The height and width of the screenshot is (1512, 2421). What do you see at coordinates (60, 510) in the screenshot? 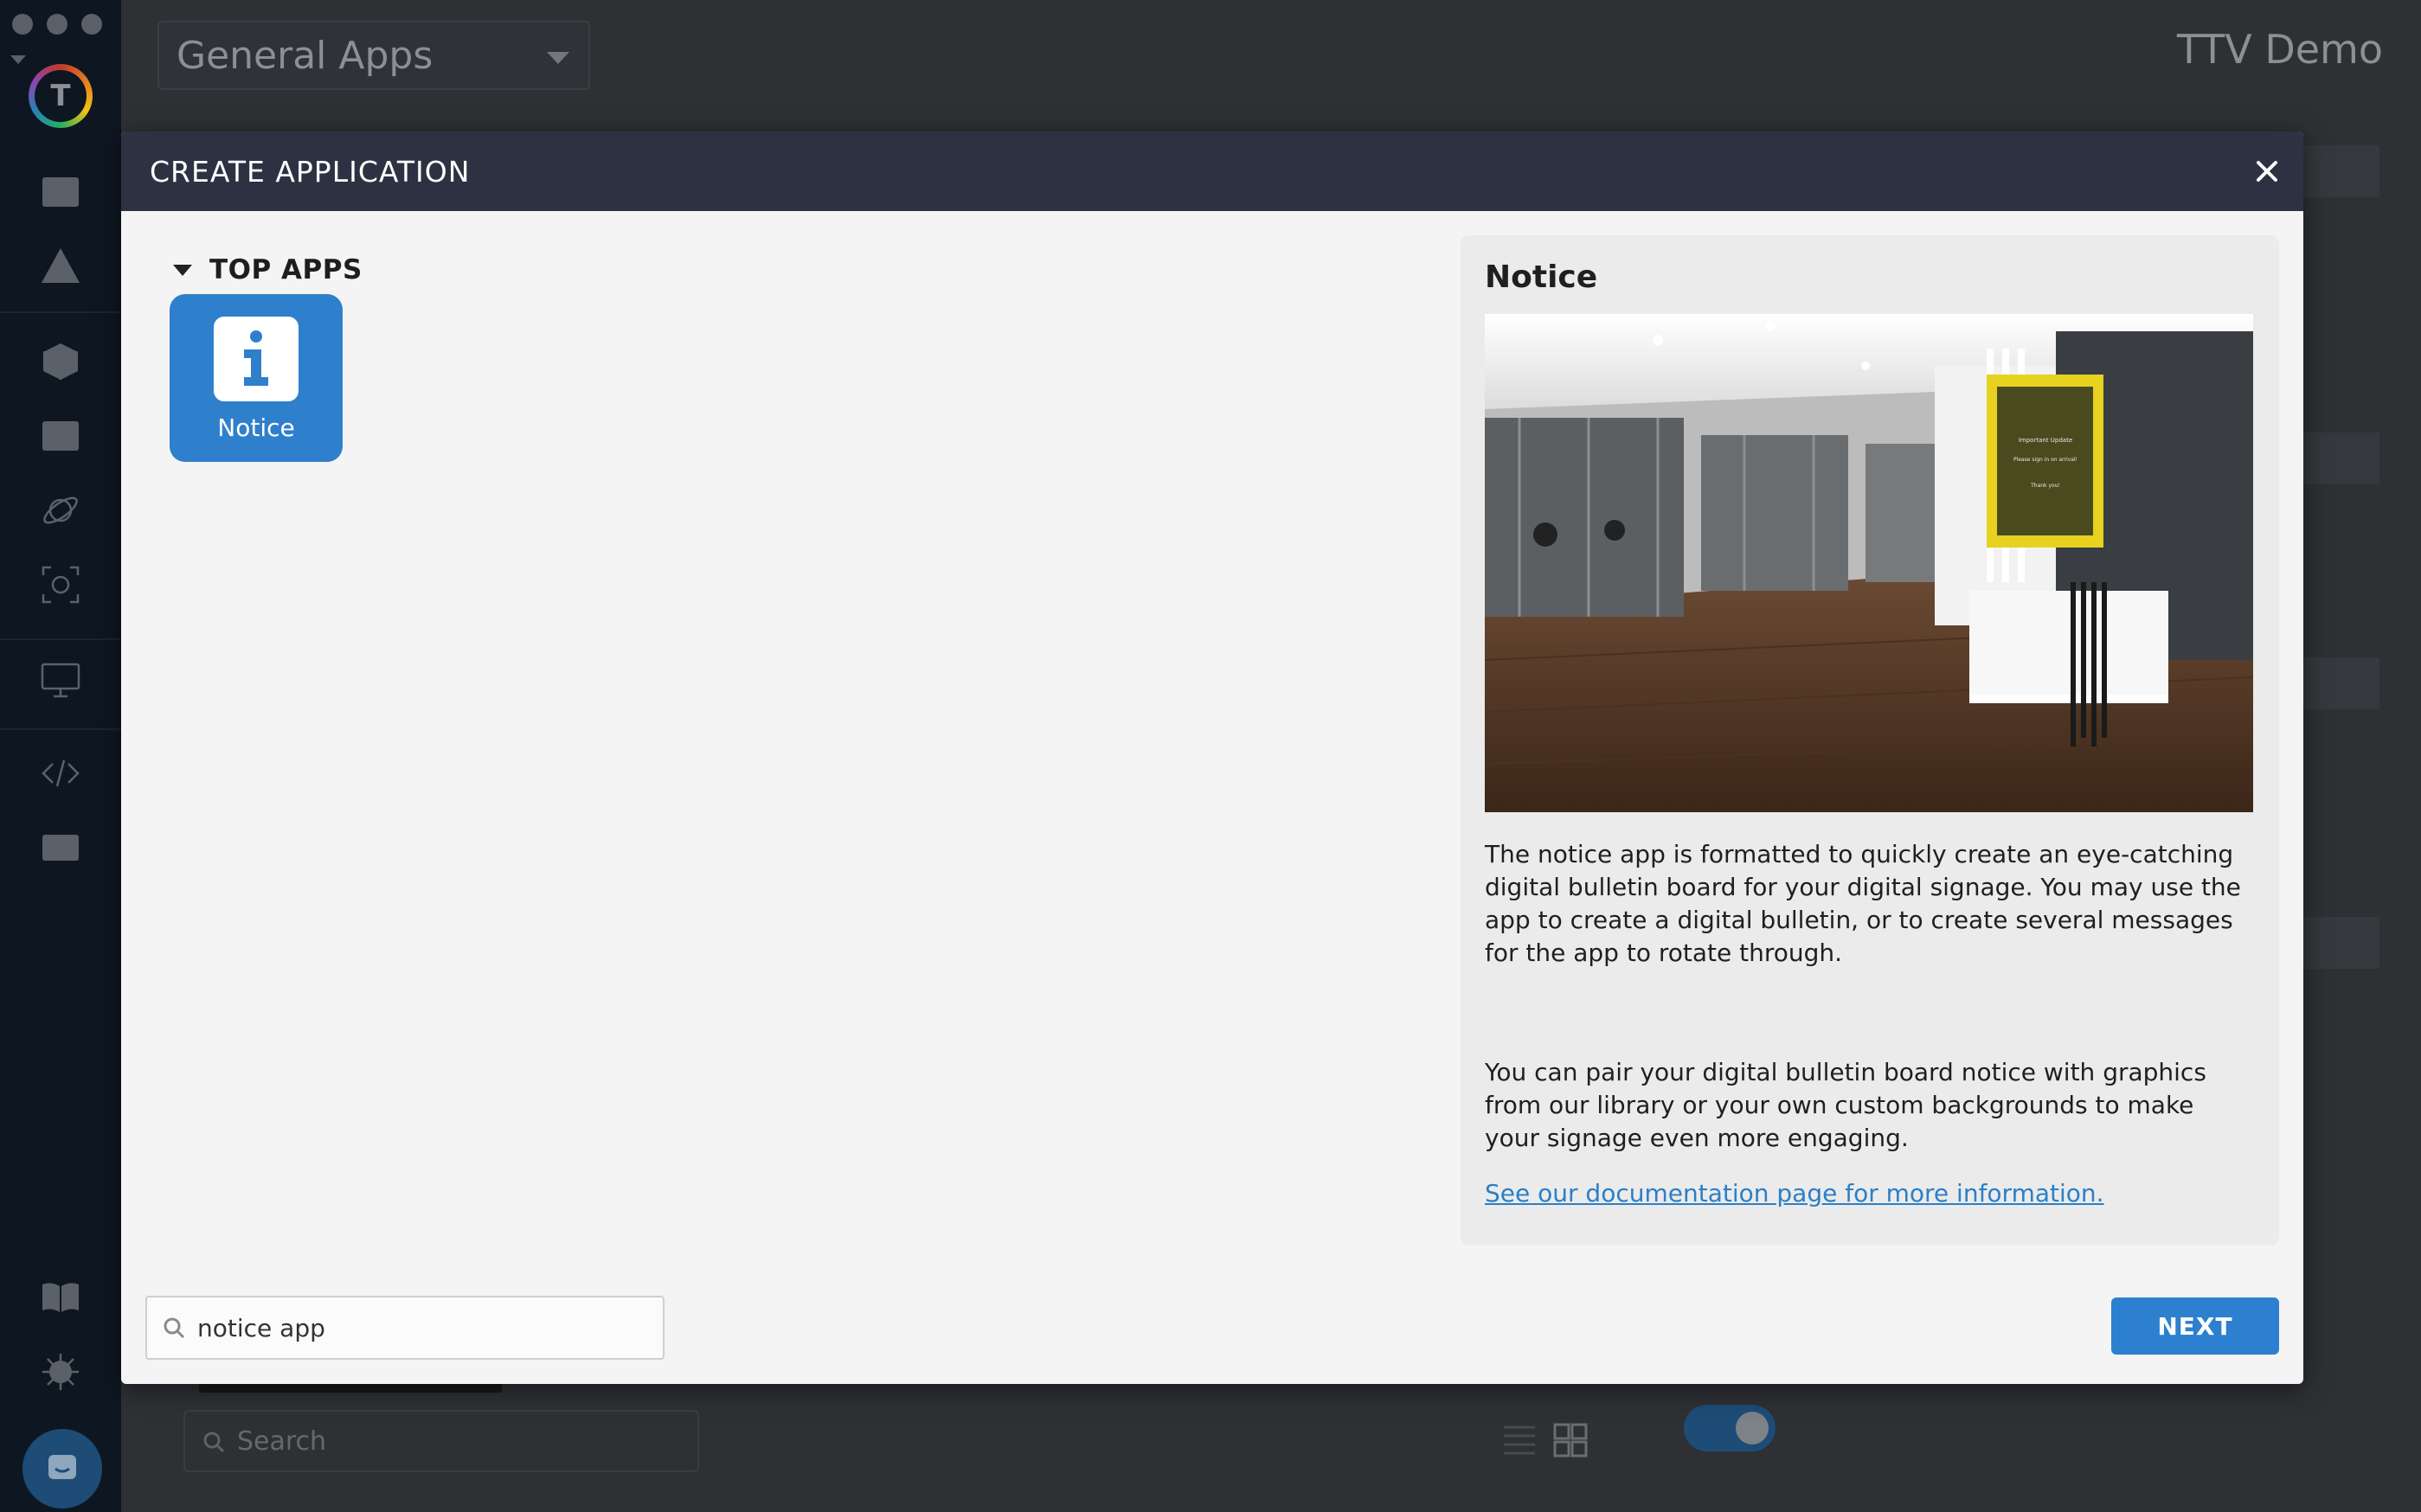
I see `planet-icon` at bounding box center [60, 510].